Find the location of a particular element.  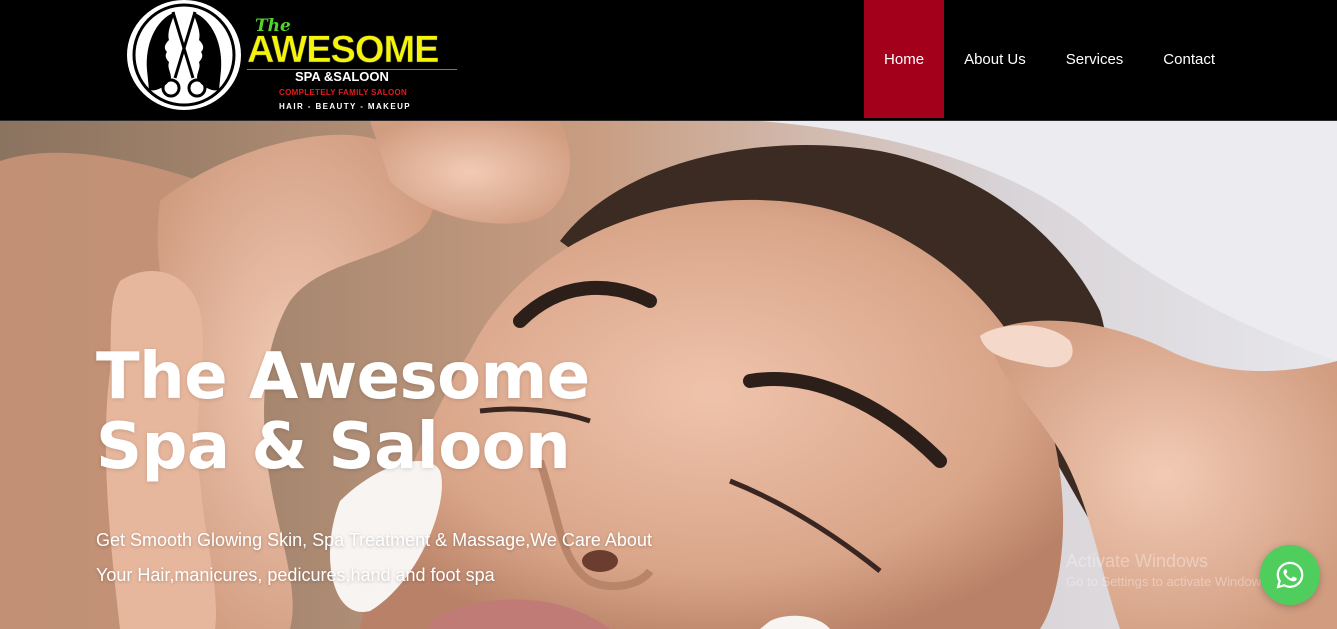

hero-title: The Awesome Spa & Saloon is located at coordinates (343, 412).